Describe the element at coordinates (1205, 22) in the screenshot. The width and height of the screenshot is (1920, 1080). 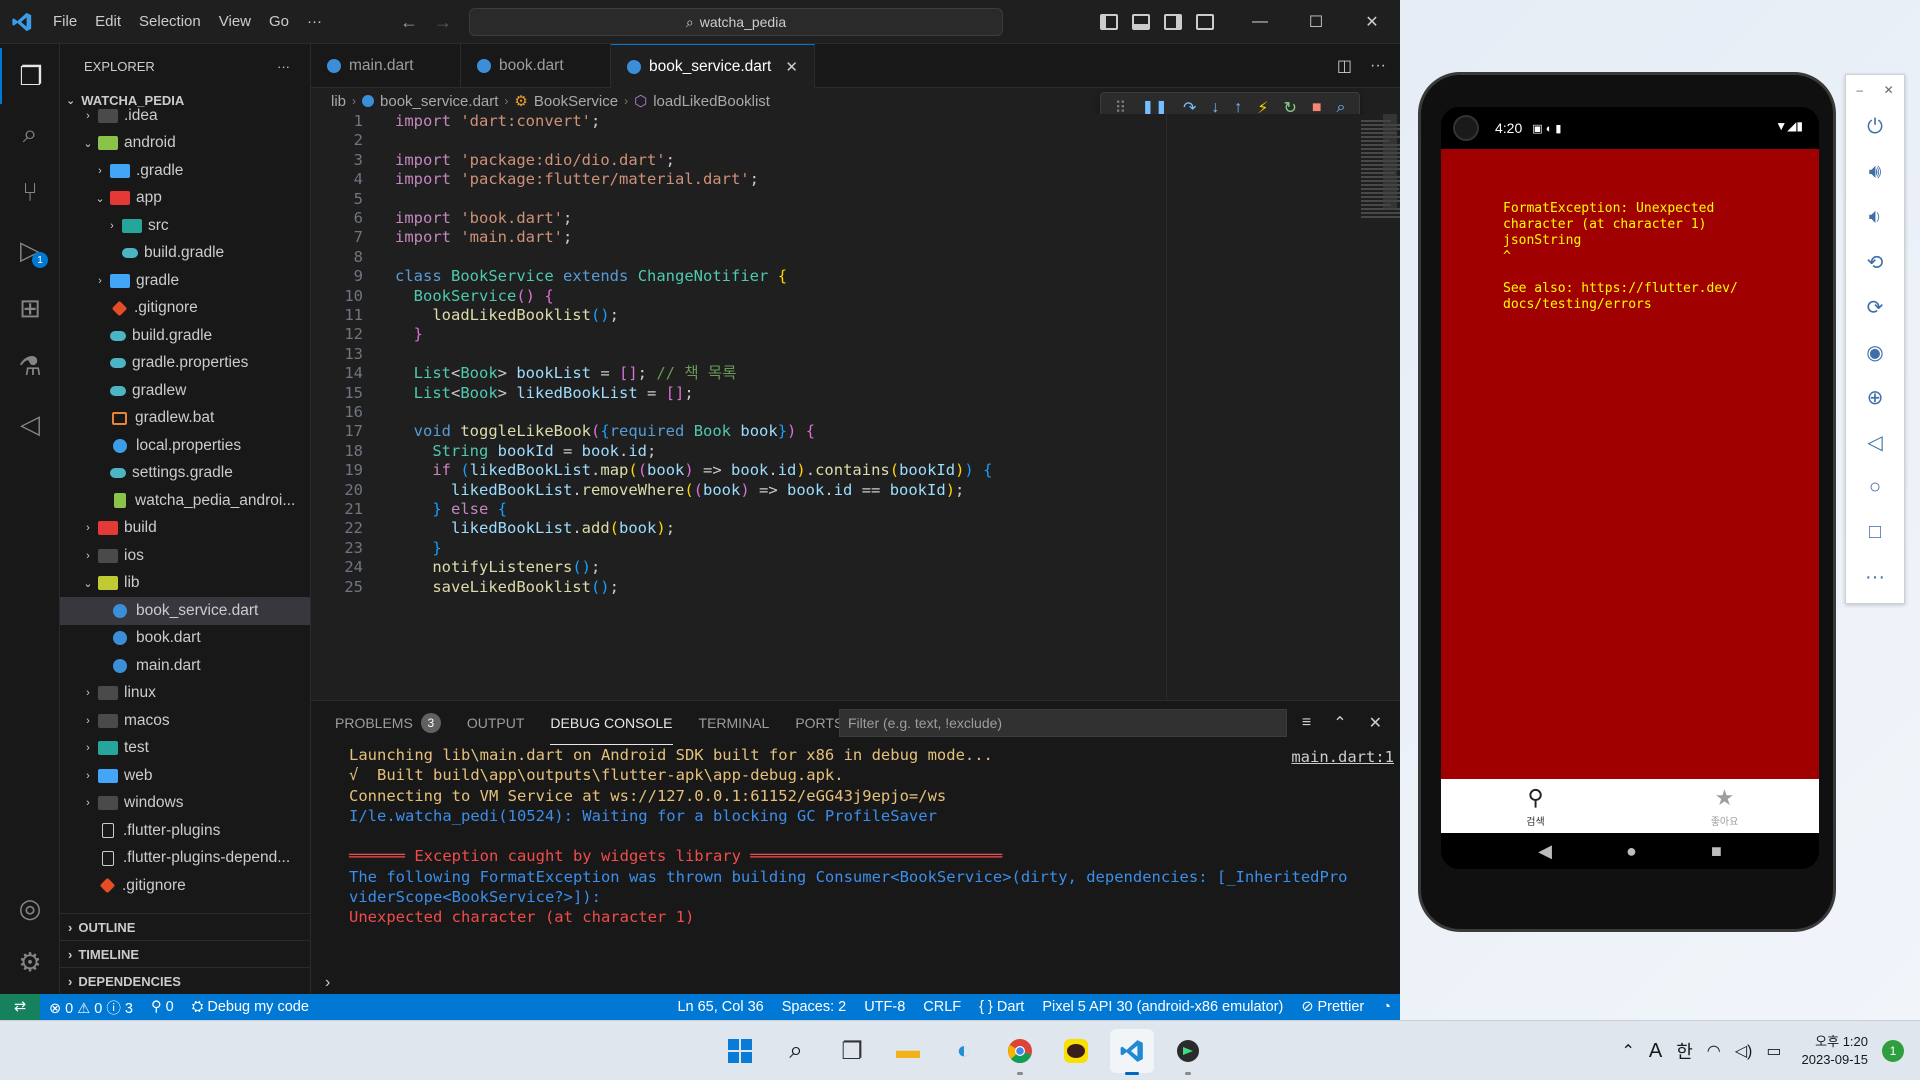
I see `customize-layout-icon` at that location.